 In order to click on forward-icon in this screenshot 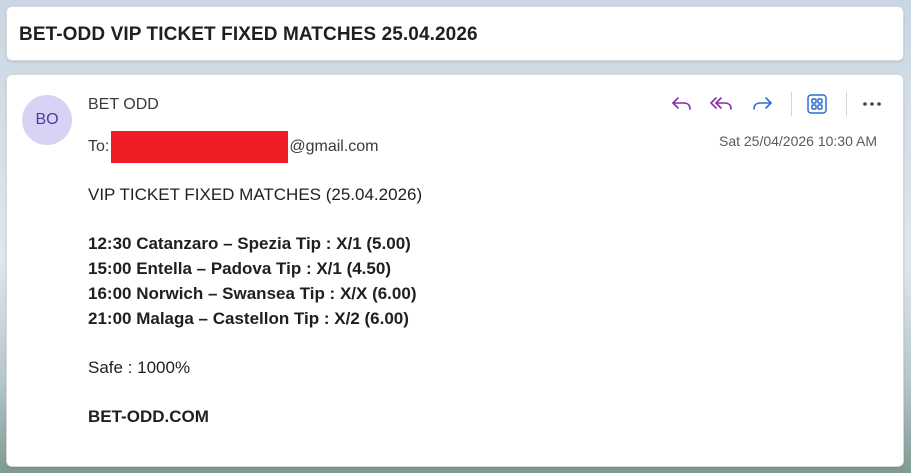, I will do `click(762, 103)`.